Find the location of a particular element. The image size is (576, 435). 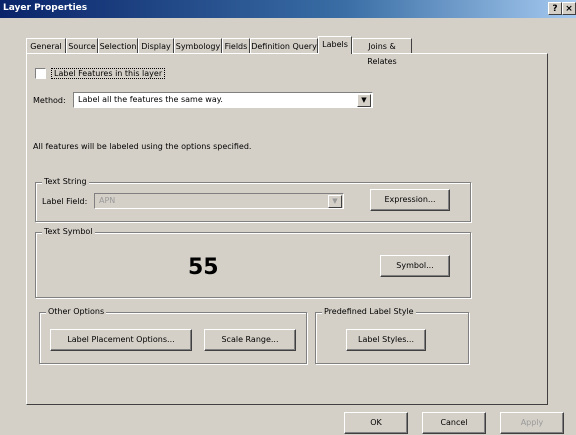

window-title: Layer Properties is located at coordinates (45, 8).